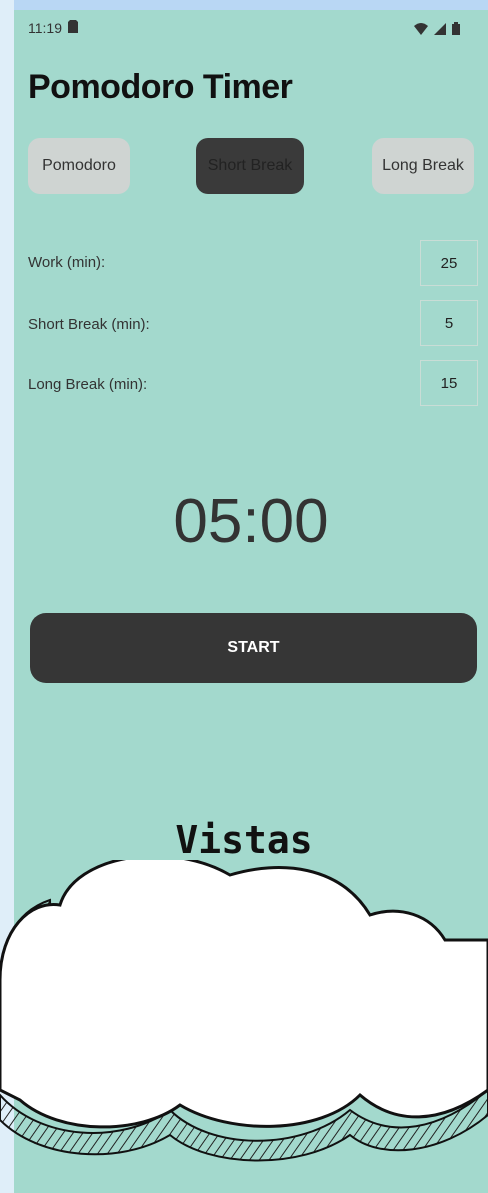 The image size is (488, 1193). I want to click on start-button-label: START, so click(253, 647).